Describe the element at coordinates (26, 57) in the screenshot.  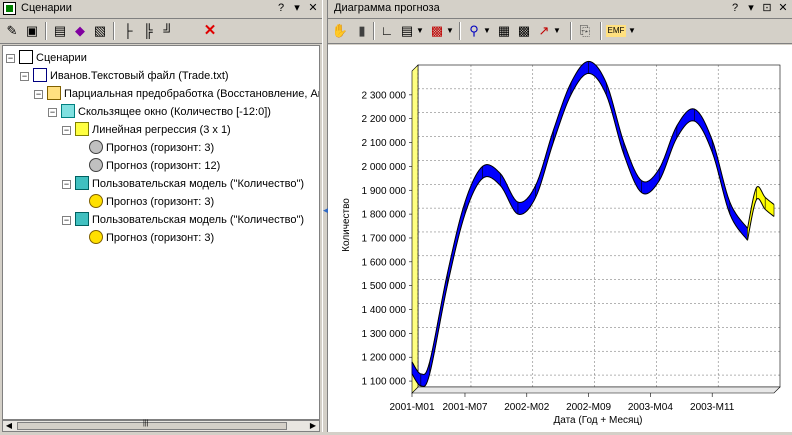
I see `scenarios-icon` at that location.